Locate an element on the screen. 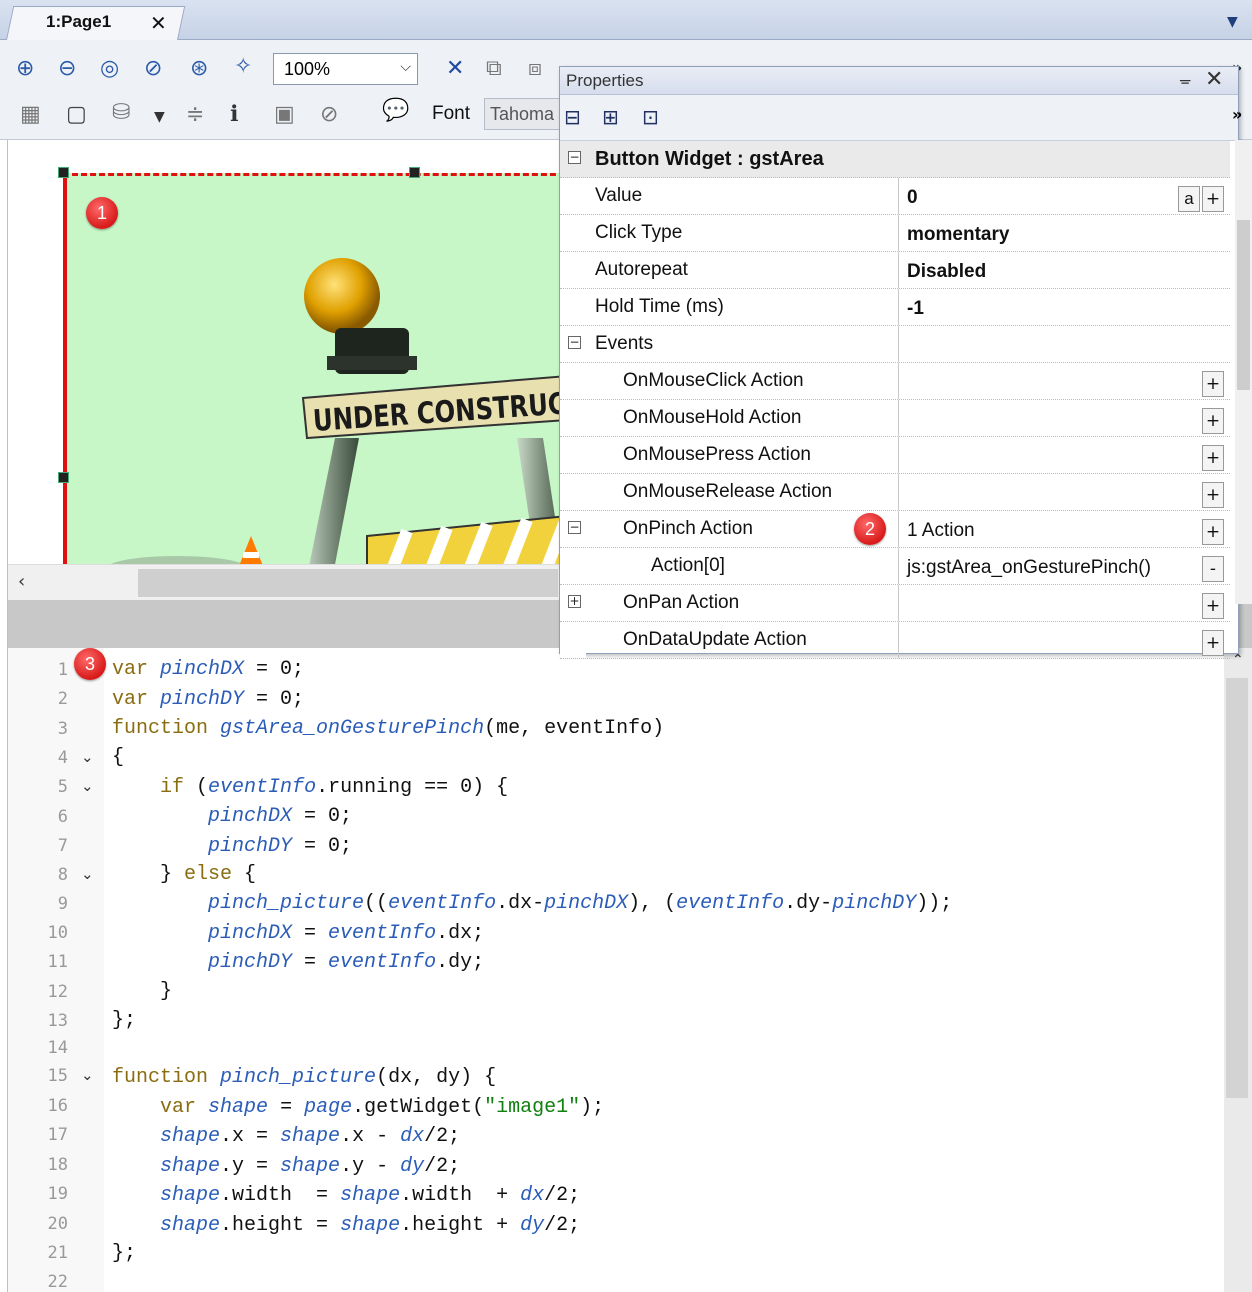 Image resolution: width=1252 pixels, height=1292 pixels. resize-handle-left is located at coordinates (63, 477).